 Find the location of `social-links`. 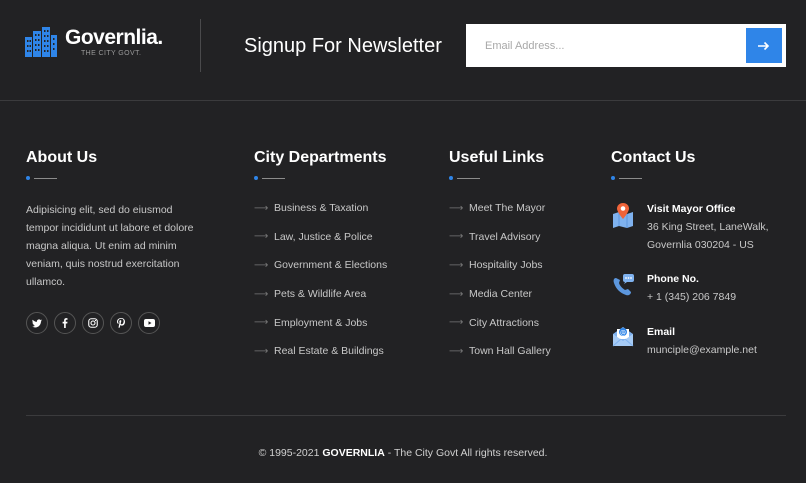

social-links is located at coordinates (115, 323).